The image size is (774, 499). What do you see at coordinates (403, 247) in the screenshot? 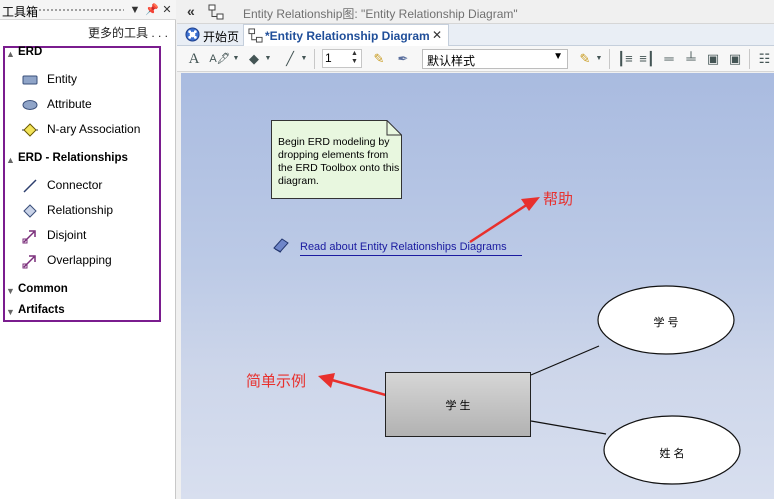
I see `help-link-text: Read about Entity Relationships Diagrams` at bounding box center [403, 247].